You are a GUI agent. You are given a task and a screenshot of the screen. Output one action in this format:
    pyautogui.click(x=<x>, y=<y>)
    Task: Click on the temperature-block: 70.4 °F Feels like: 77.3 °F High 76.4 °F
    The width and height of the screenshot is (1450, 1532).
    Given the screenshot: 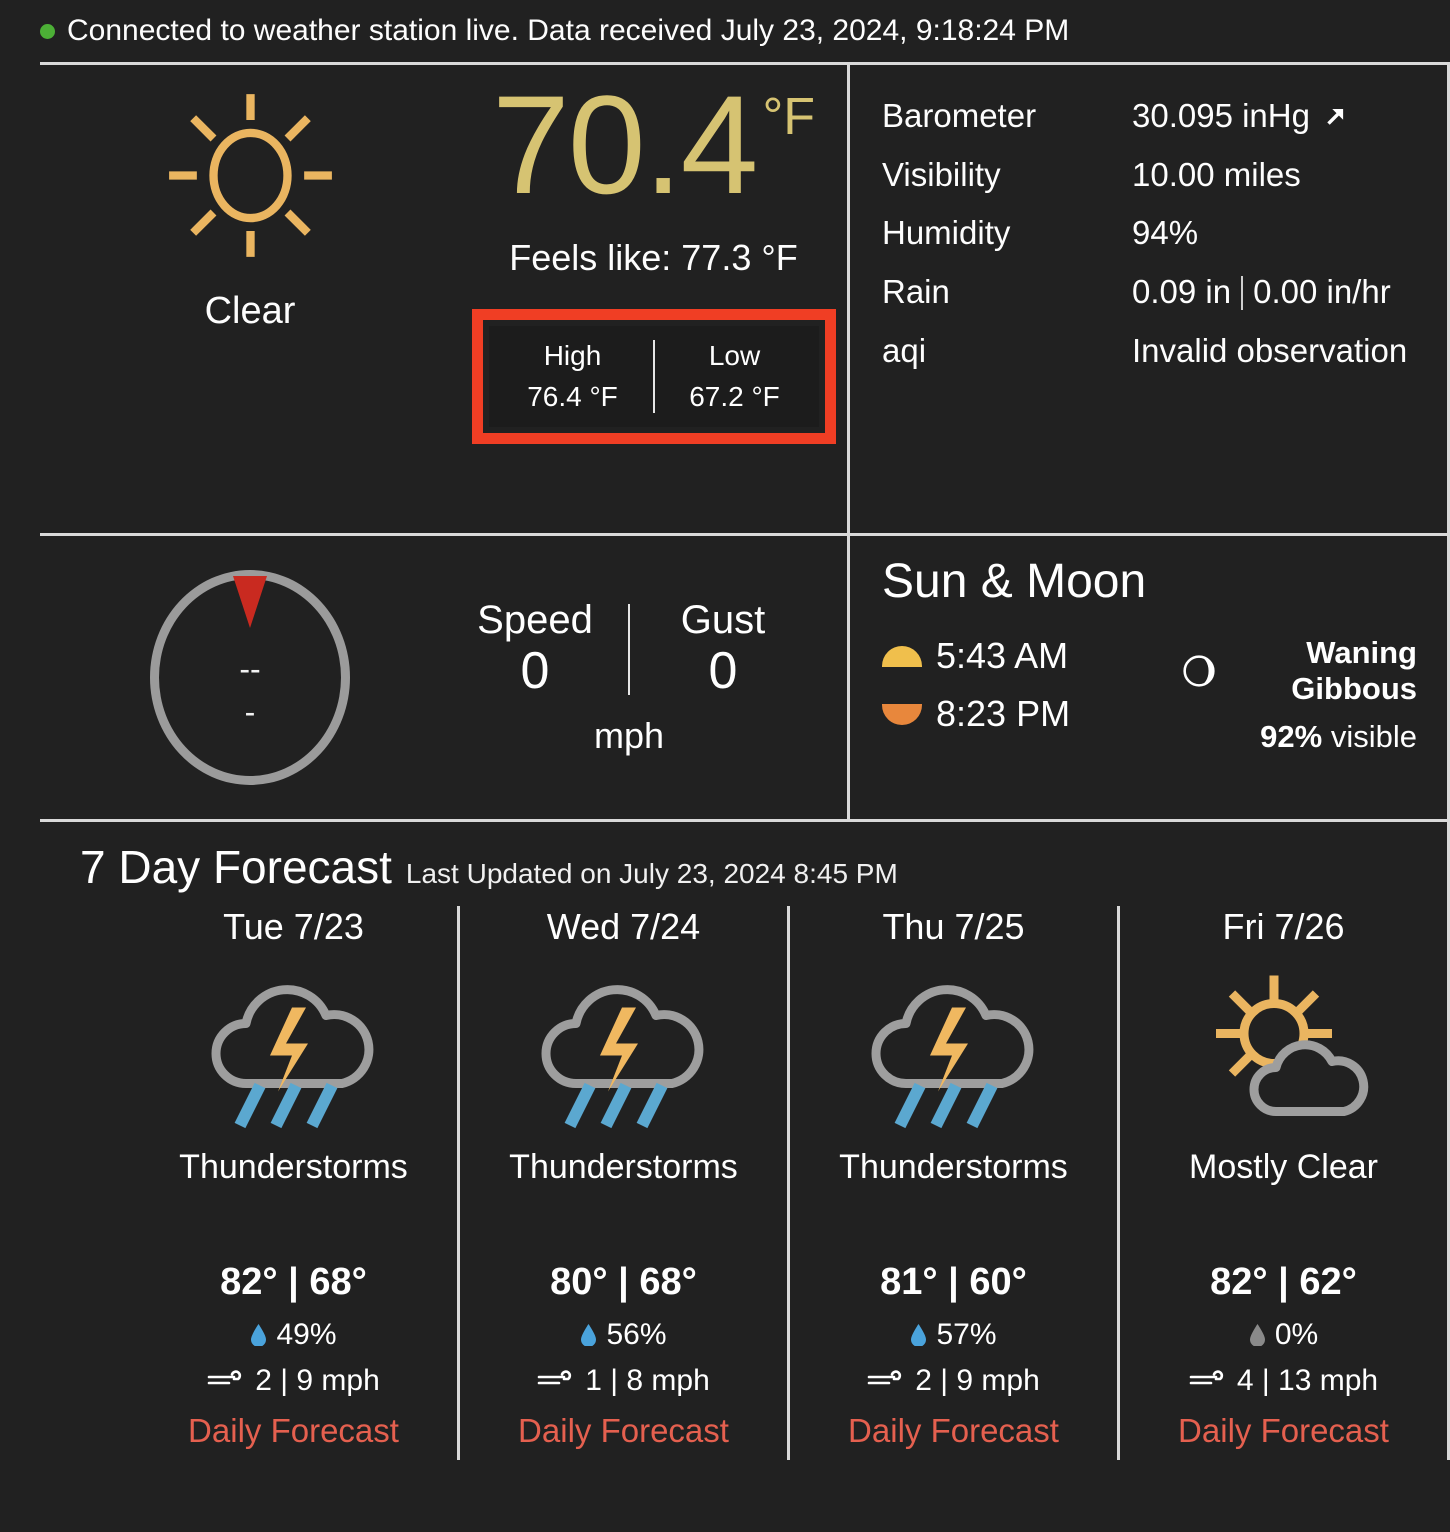 What is the action you would take?
    pyautogui.click(x=653, y=255)
    